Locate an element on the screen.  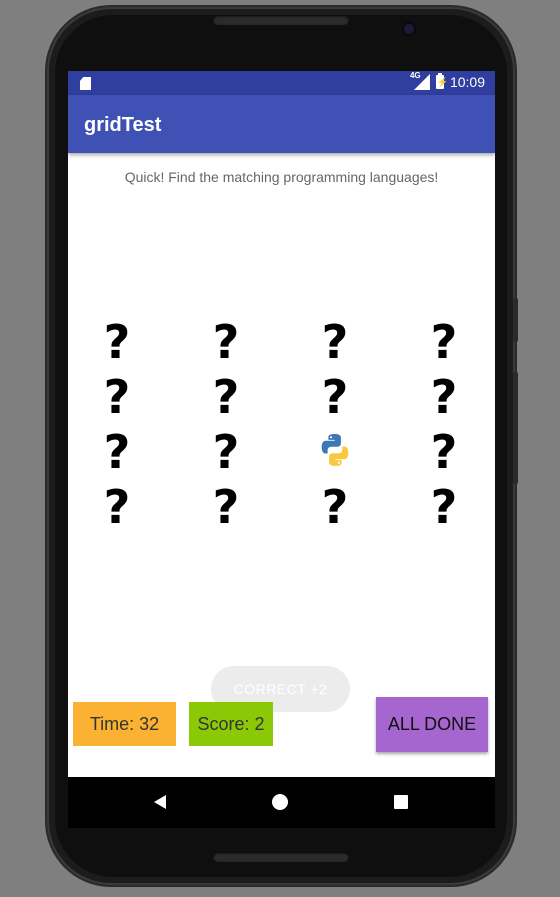
time-display: Time: 32 is located at coordinates (124, 724).